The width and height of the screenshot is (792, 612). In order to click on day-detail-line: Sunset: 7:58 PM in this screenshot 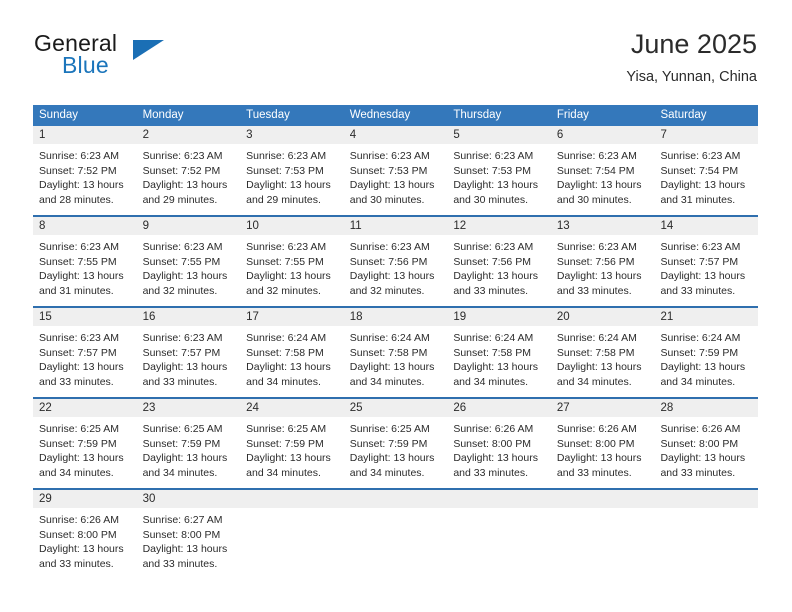, I will do `click(492, 352)`.